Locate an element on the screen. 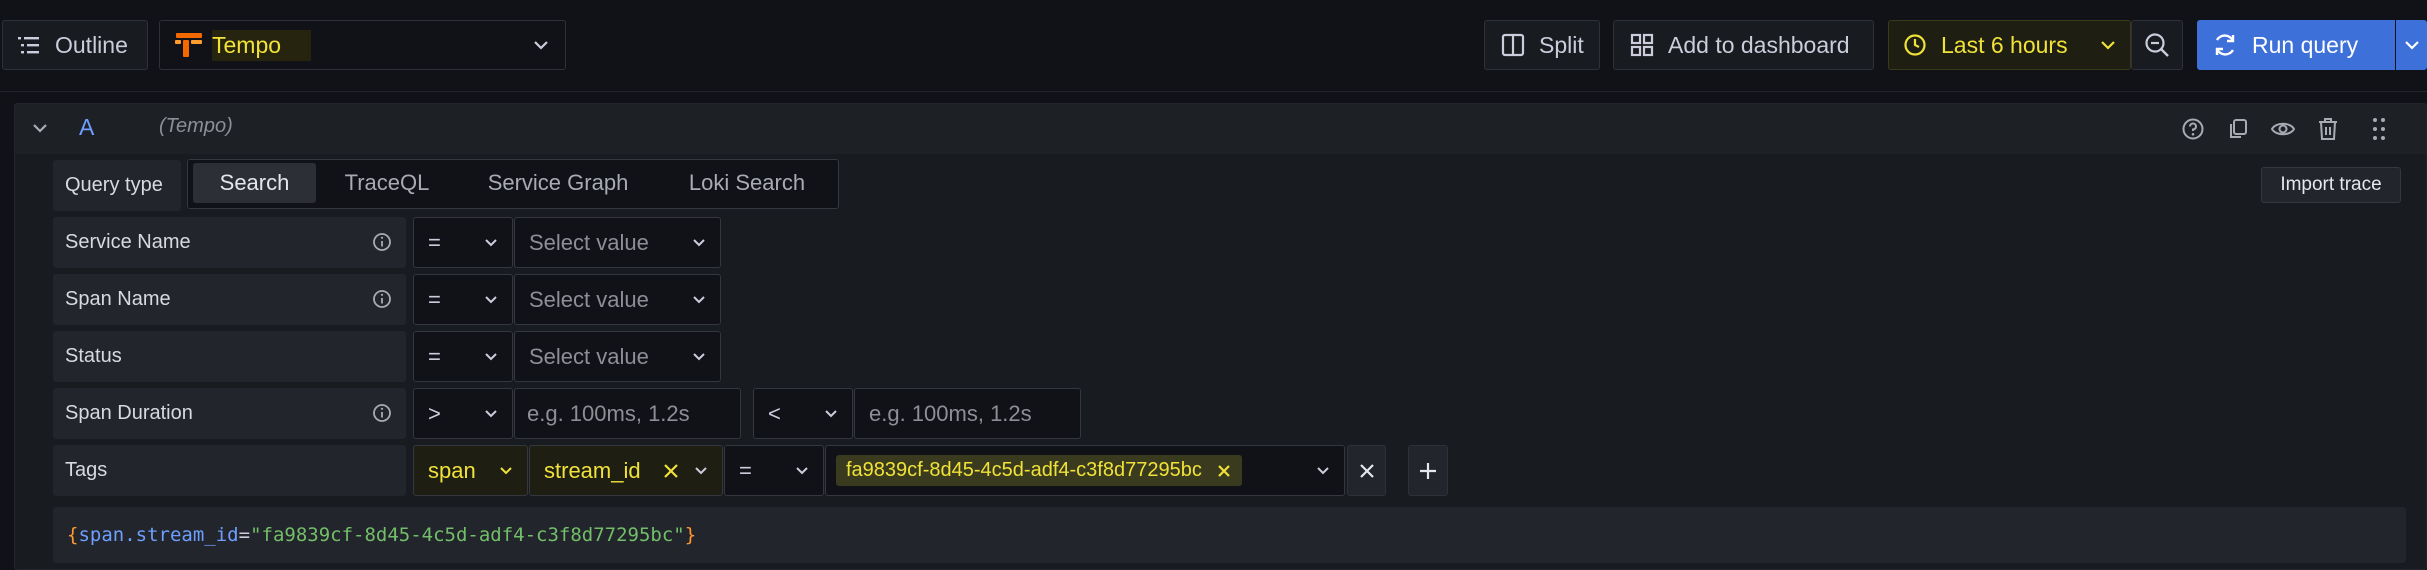 The image size is (2427, 570). outline-label: Outline is located at coordinates (91, 44).